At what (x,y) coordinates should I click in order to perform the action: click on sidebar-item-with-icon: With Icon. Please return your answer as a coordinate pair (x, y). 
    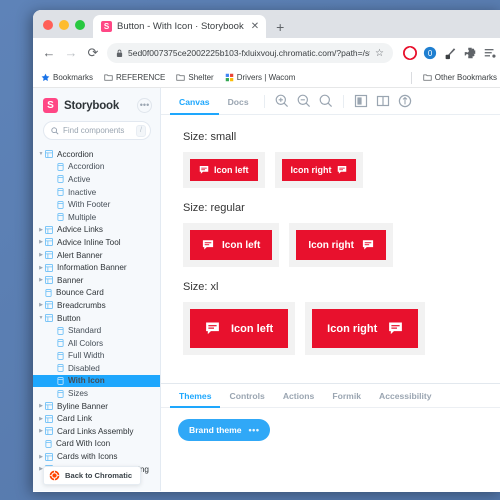
    Looking at the image, I should click on (96, 381).